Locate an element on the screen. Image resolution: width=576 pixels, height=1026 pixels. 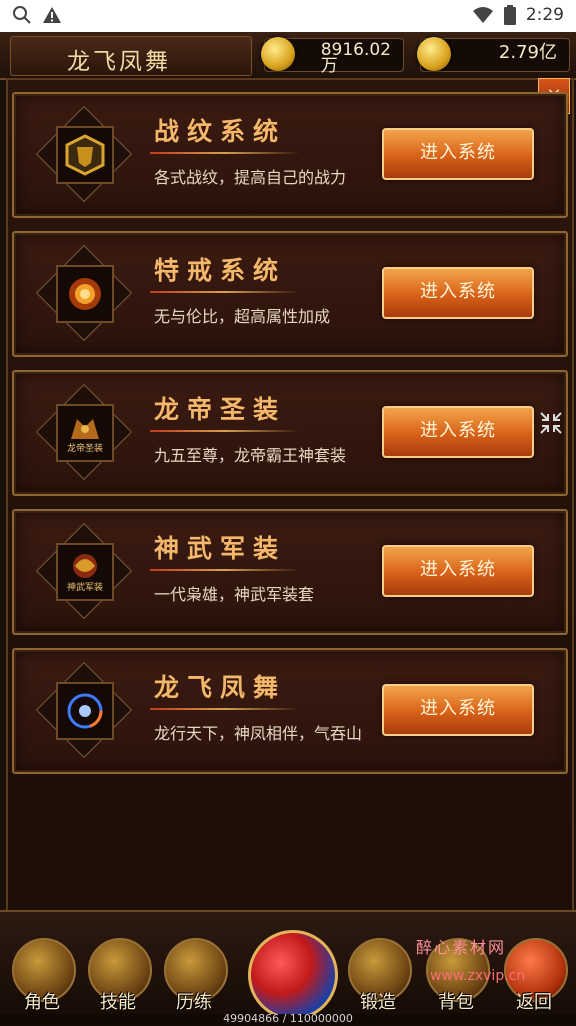
nav-character-button: 角色 is located at coordinates (42, 975).